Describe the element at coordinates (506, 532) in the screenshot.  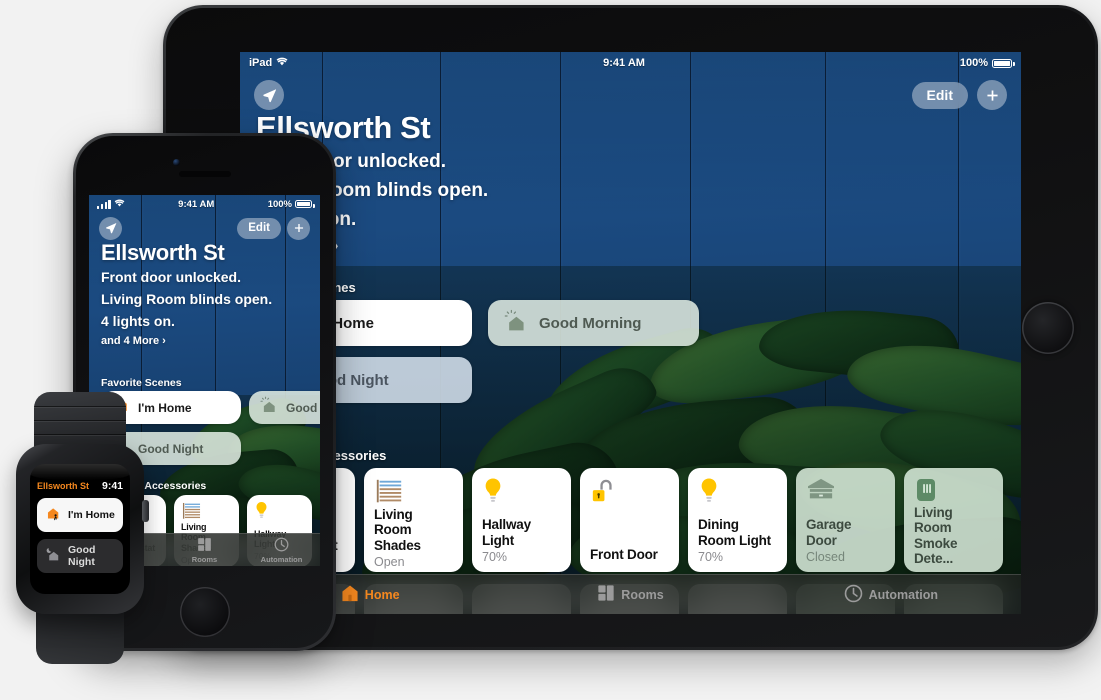
I see `accessory-name: Hallway Light` at that location.